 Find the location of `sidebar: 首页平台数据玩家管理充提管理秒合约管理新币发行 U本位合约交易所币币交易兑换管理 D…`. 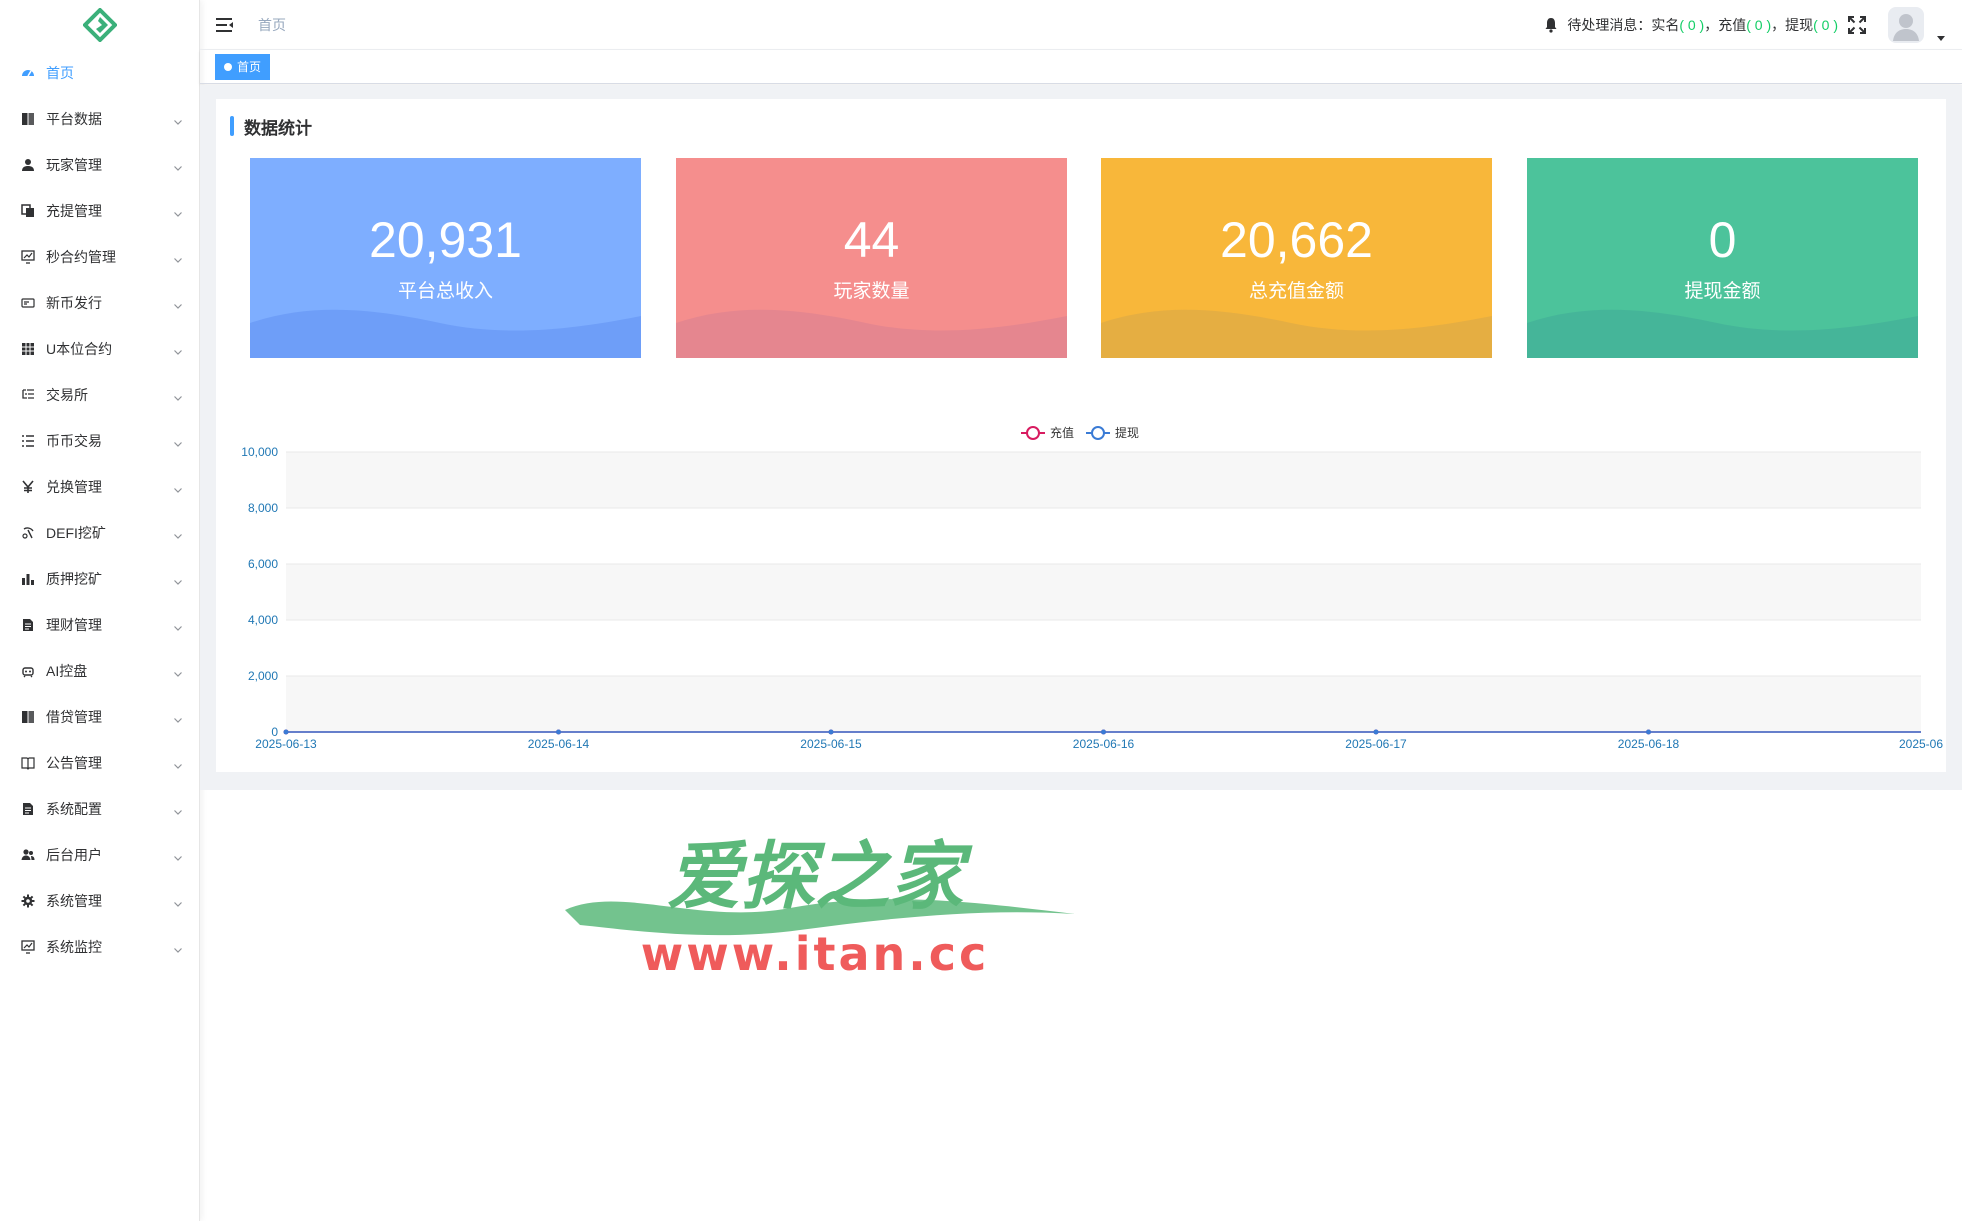

sidebar: 首页平台数据玩家管理充提管理秒合约管理新币发行 U本位合约交易所币币交易兑换管理 D… is located at coordinates (100, 610).